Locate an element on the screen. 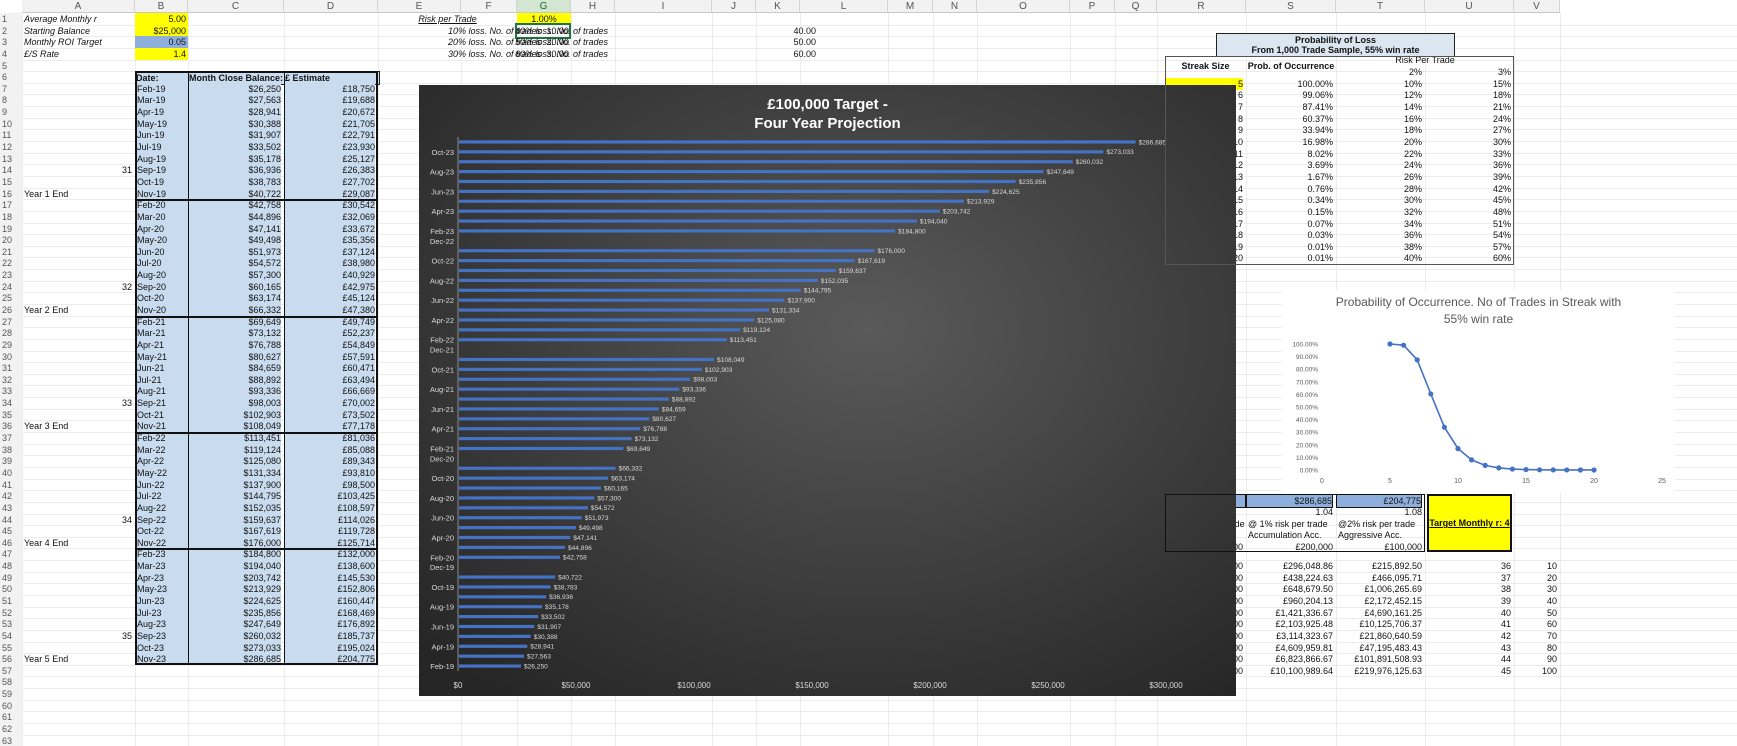  year-end-label: Year 2 End is located at coordinates (46, 310).